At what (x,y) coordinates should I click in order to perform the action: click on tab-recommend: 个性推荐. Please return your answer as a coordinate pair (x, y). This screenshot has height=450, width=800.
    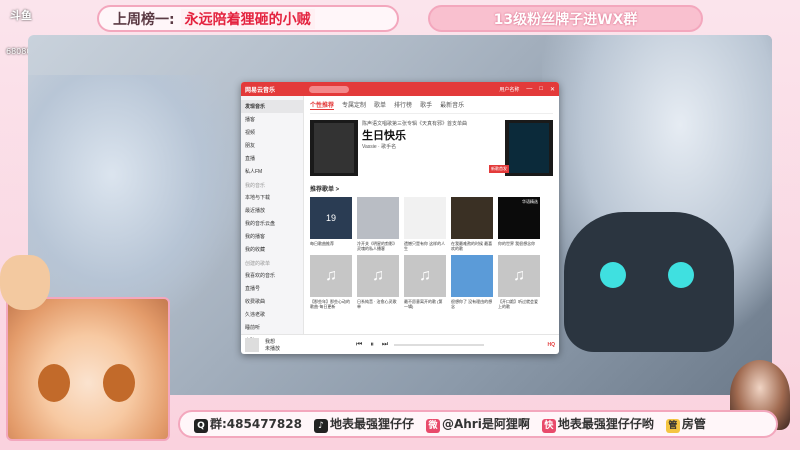
    Looking at the image, I should click on (322, 105).